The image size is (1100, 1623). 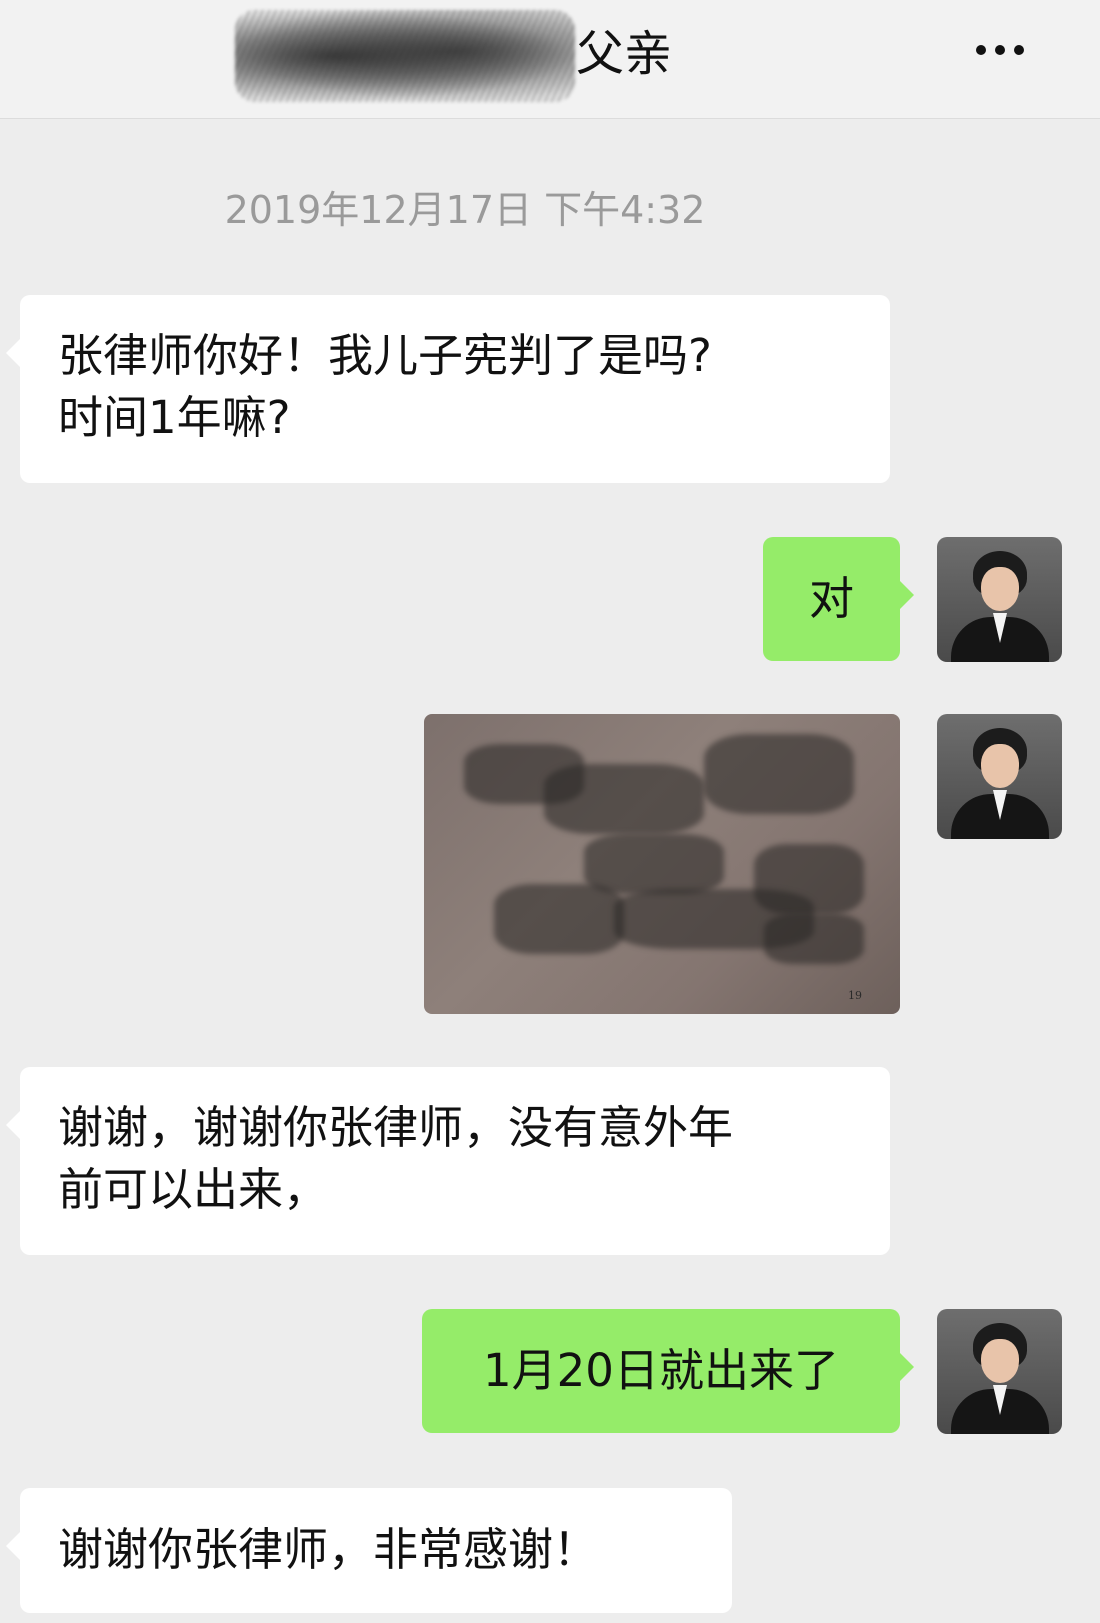 What do you see at coordinates (855, 995) in the screenshot?
I see `image-caption: 19` at bounding box center [855, 995].